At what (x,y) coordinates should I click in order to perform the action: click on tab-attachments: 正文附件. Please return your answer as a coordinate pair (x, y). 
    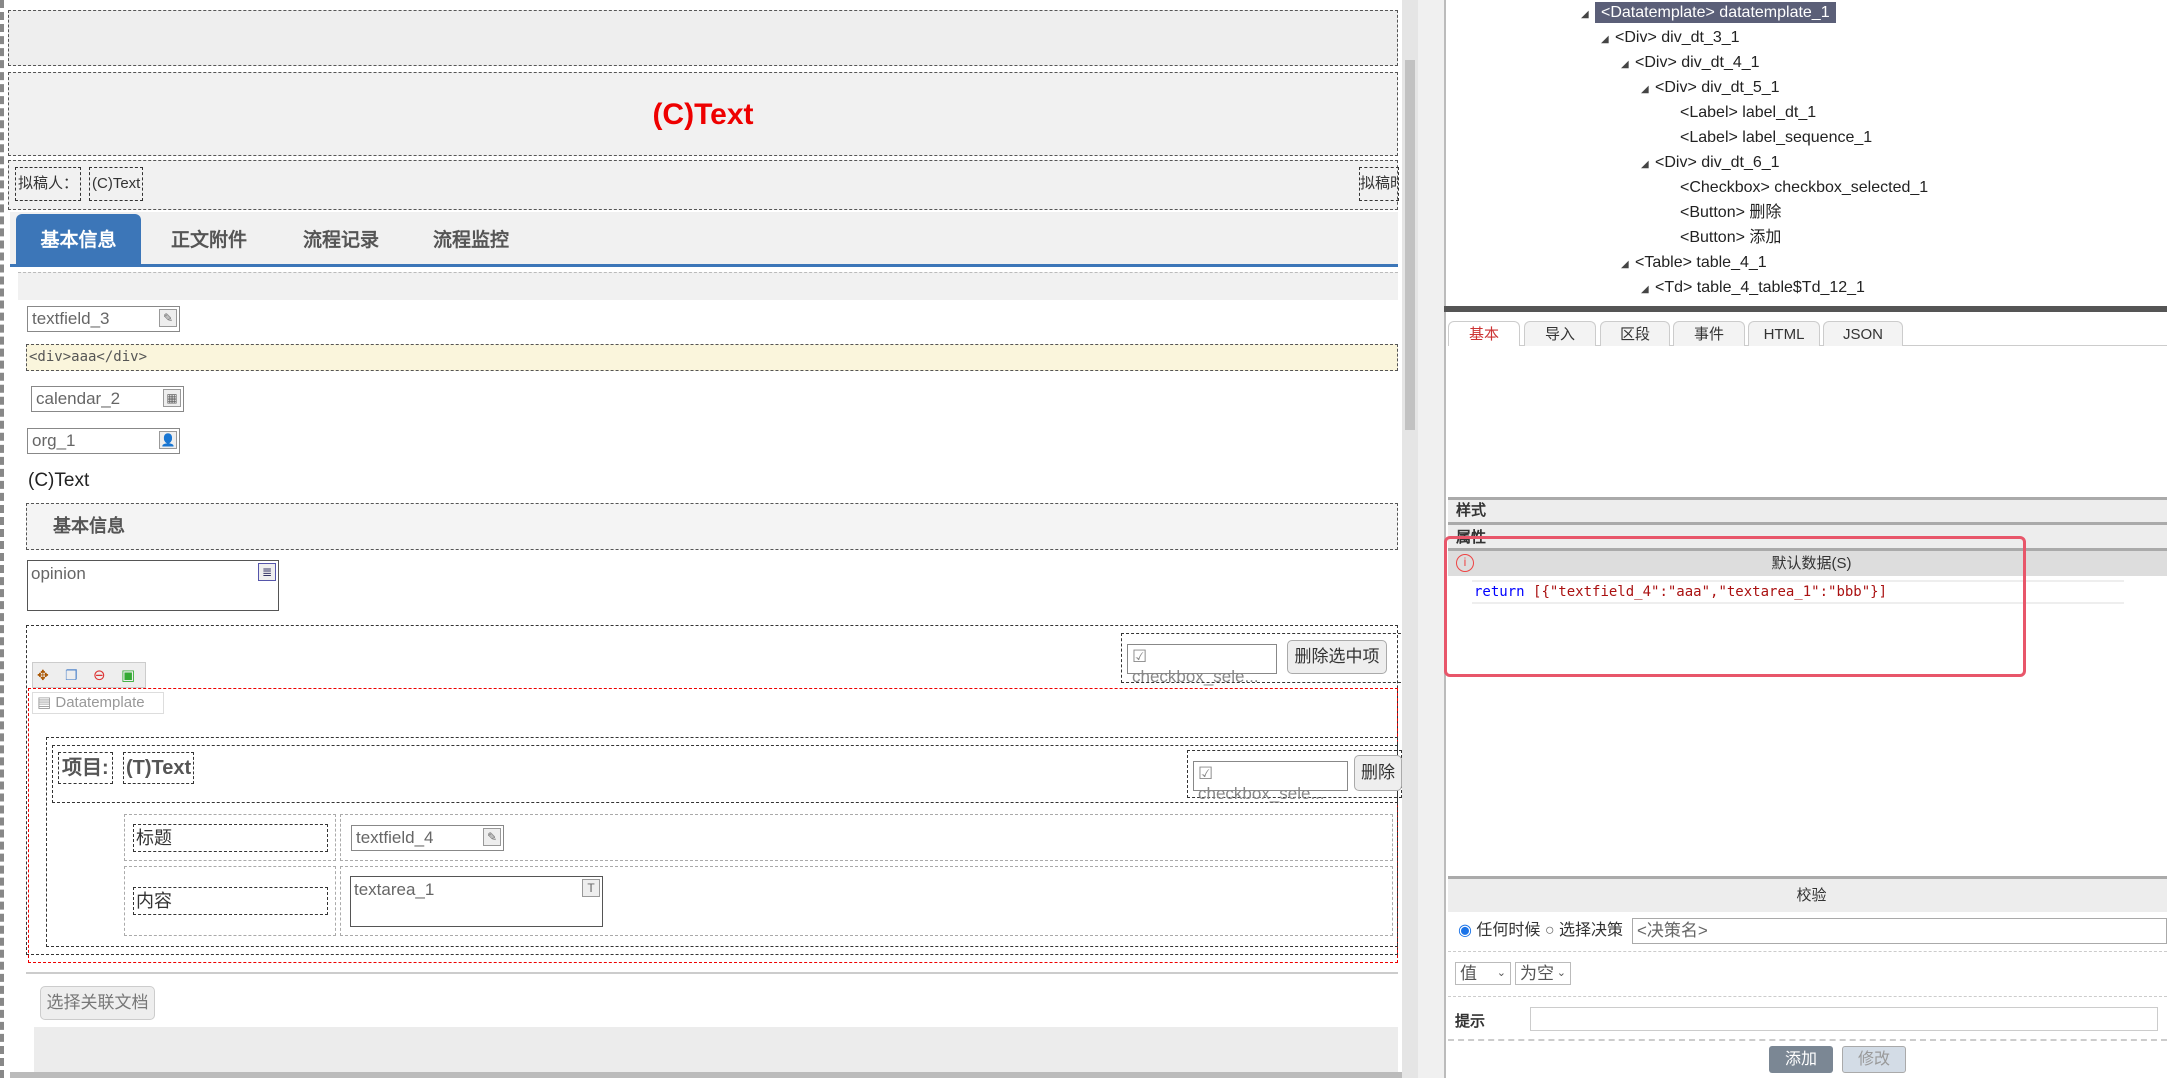
    Looking at the image, I should click on (209, 240).